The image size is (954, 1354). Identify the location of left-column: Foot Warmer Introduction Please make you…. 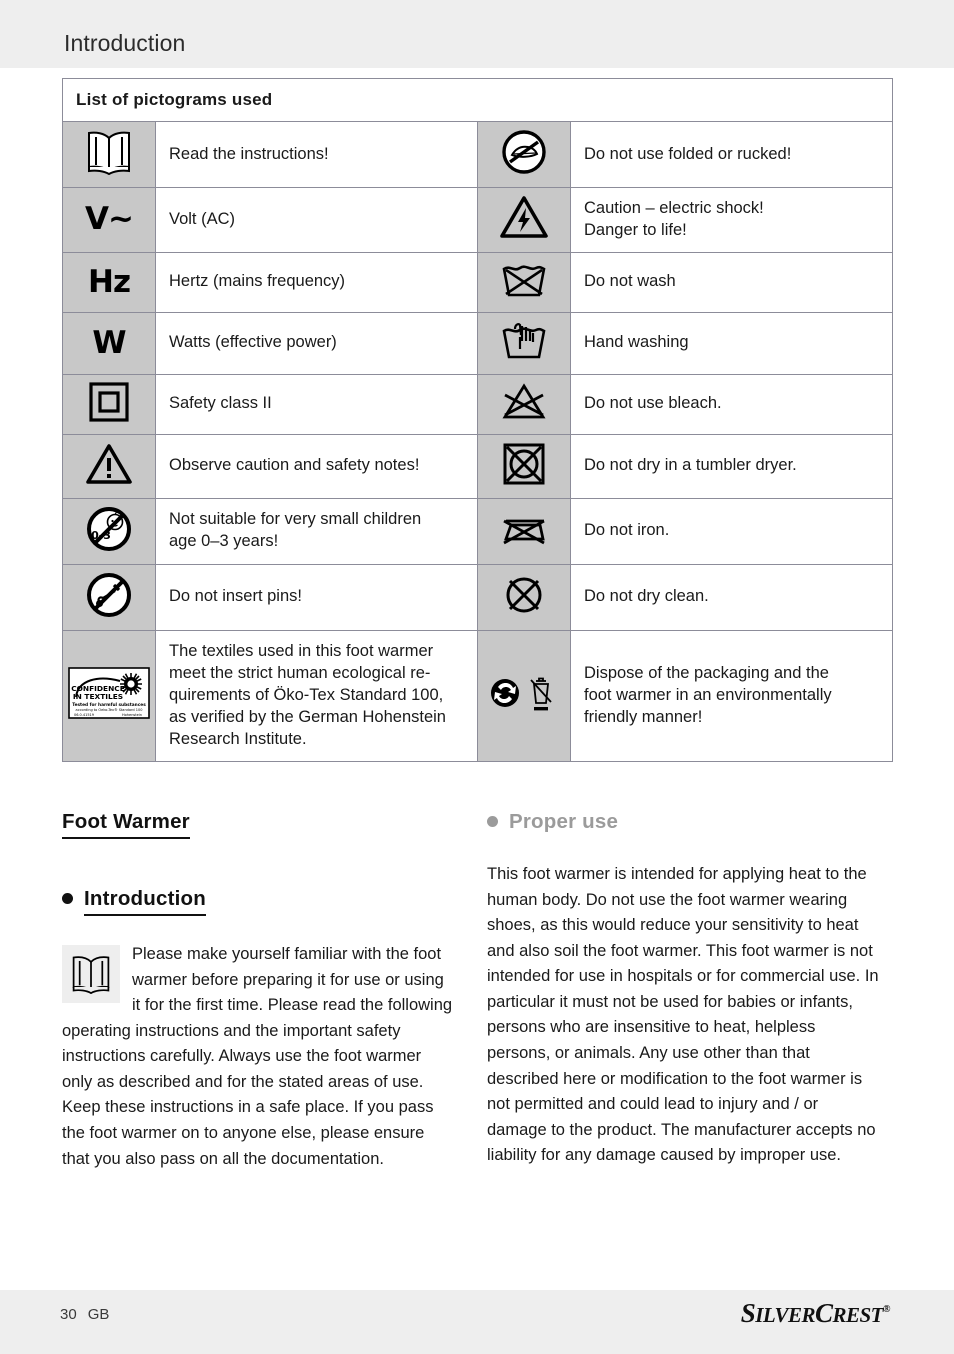
(258, 991).